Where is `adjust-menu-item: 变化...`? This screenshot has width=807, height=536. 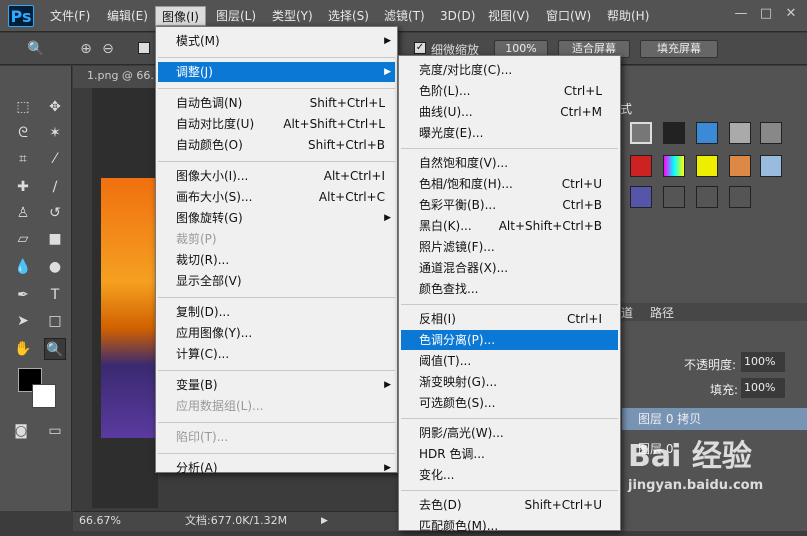
adjust-menu-item: 变化... is located at coordinates (509, 475).